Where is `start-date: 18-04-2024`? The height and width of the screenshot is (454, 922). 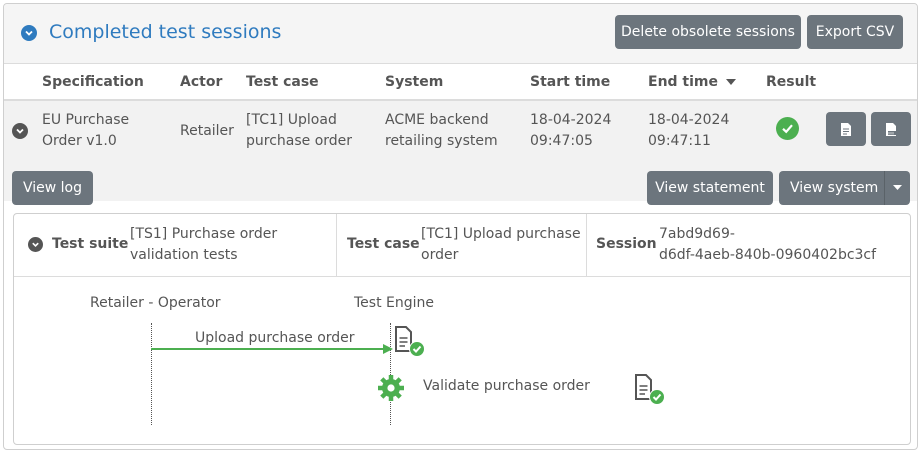
start-date: 18-04-2024 is located at coordinates (571, 120).